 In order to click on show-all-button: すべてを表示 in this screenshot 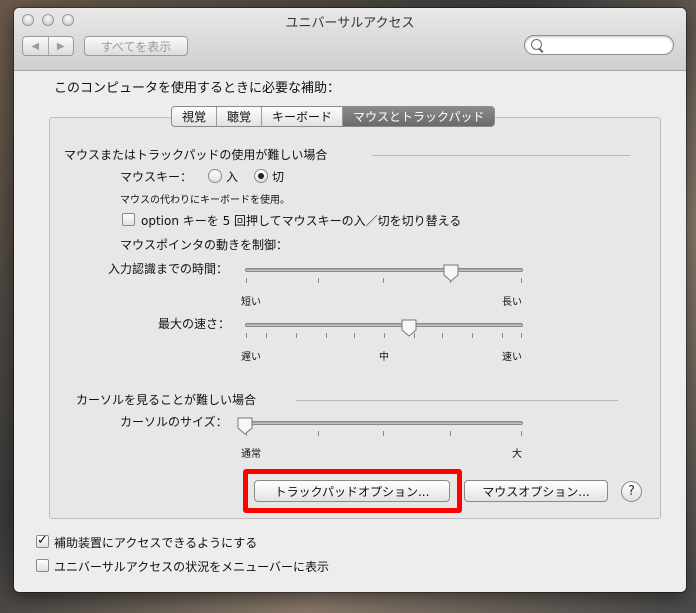, I will do `click(136, 46)`.